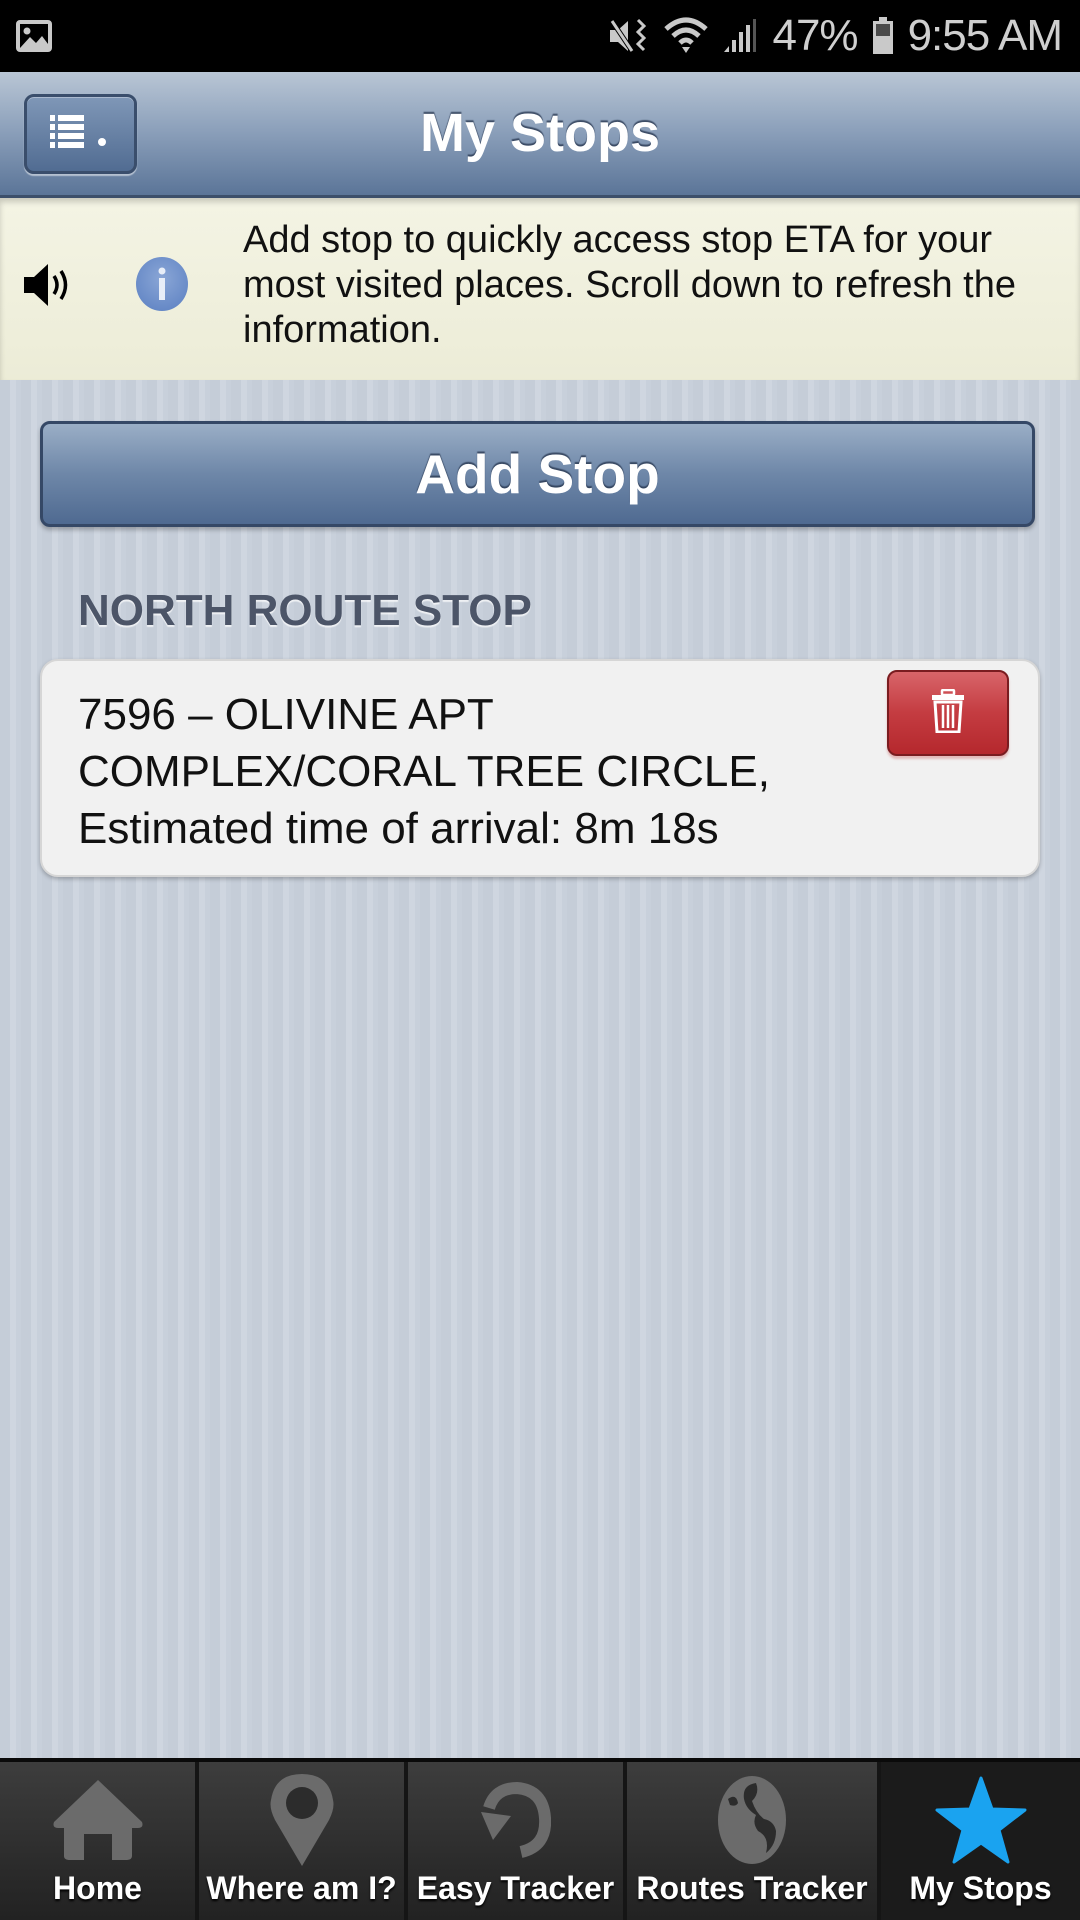 Image resolution: width=1080 pixels, height=1920 pixels. What do you see at coordinates (98, 1822) in the screenshot?
I see `home-icon` at bounding box center [98, 1822].